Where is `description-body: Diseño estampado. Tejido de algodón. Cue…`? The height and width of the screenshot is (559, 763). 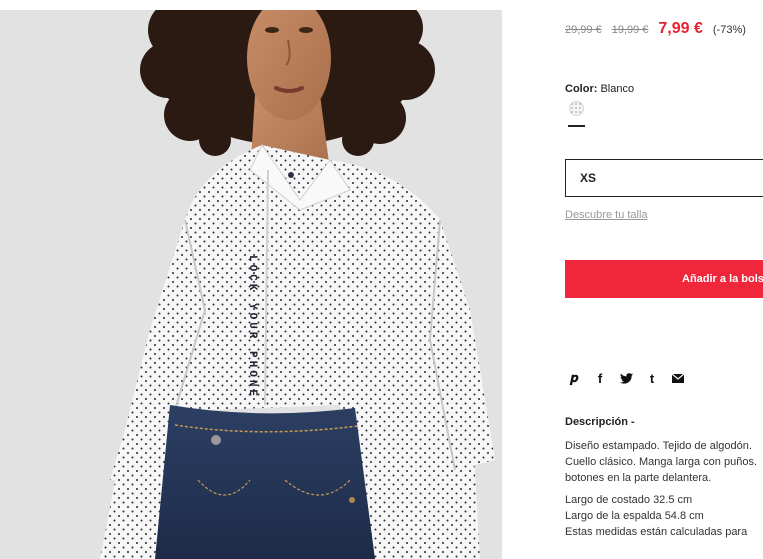
description-body: Diseño estampado. Tejido de algodón. Cue… is located at coordinates (661, 489).